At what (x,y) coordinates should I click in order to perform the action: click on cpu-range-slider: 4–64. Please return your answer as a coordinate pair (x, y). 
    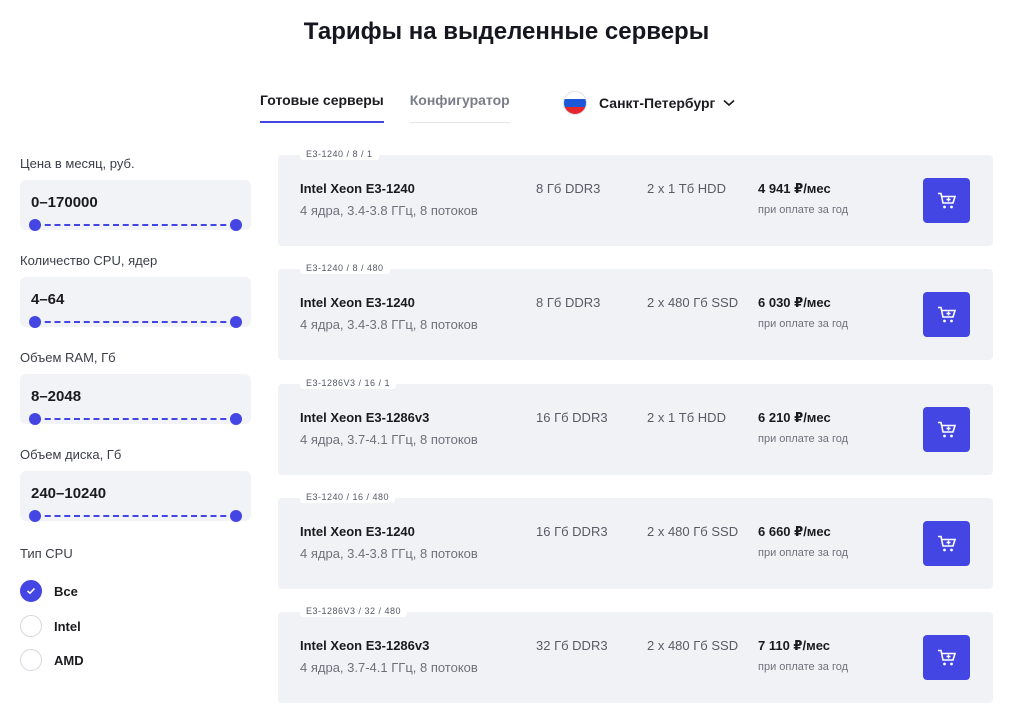
    Looking at the image, I should click on (135, 302).